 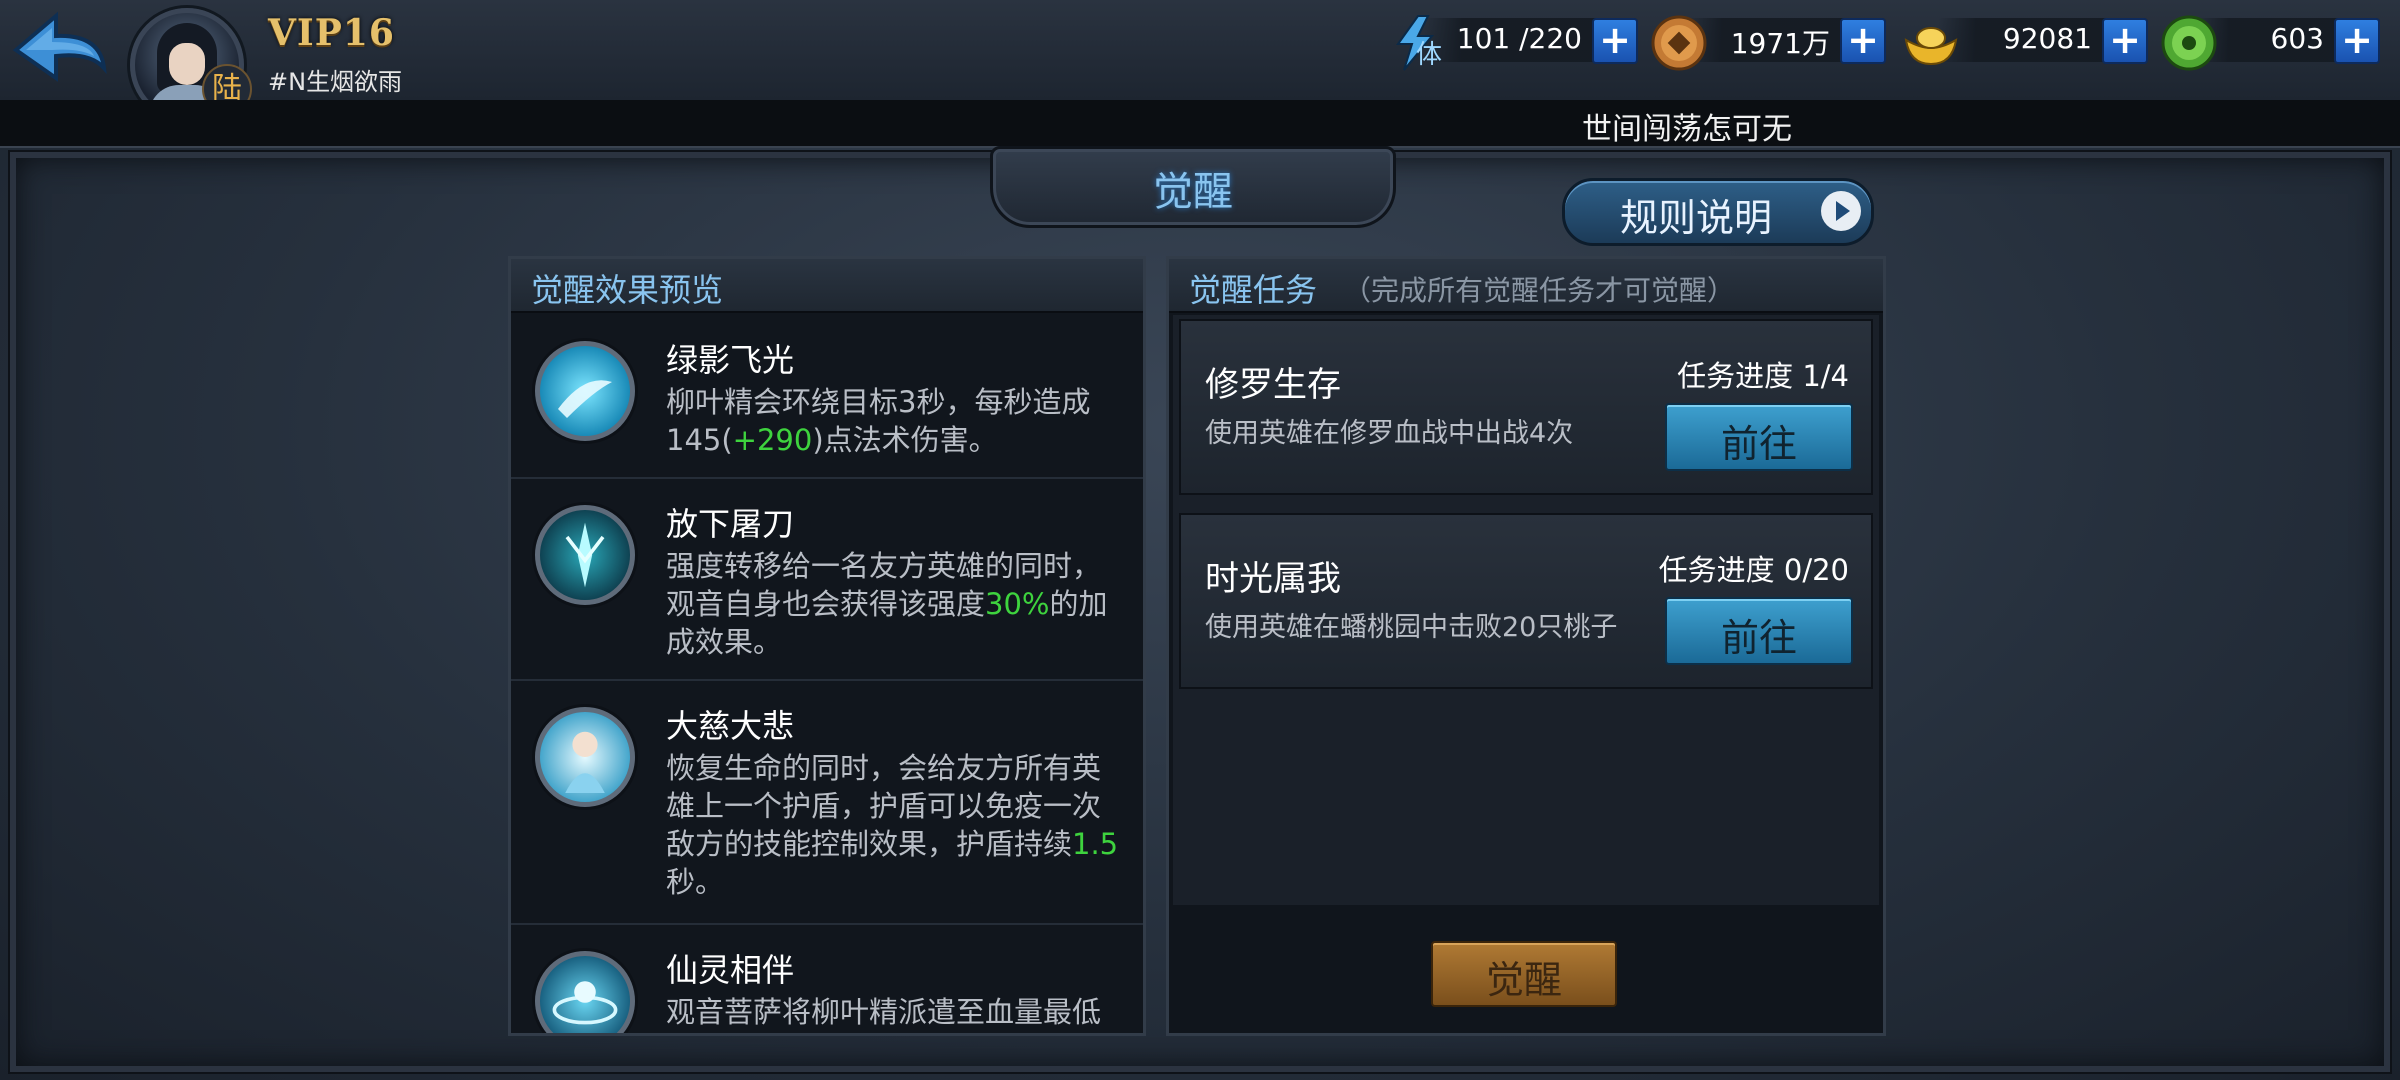 I want to click on task-item: 修罗生存 使用英雄在修罗血战中出战4次 任务进度 1/4 前往, so click(x=1526, y=407).